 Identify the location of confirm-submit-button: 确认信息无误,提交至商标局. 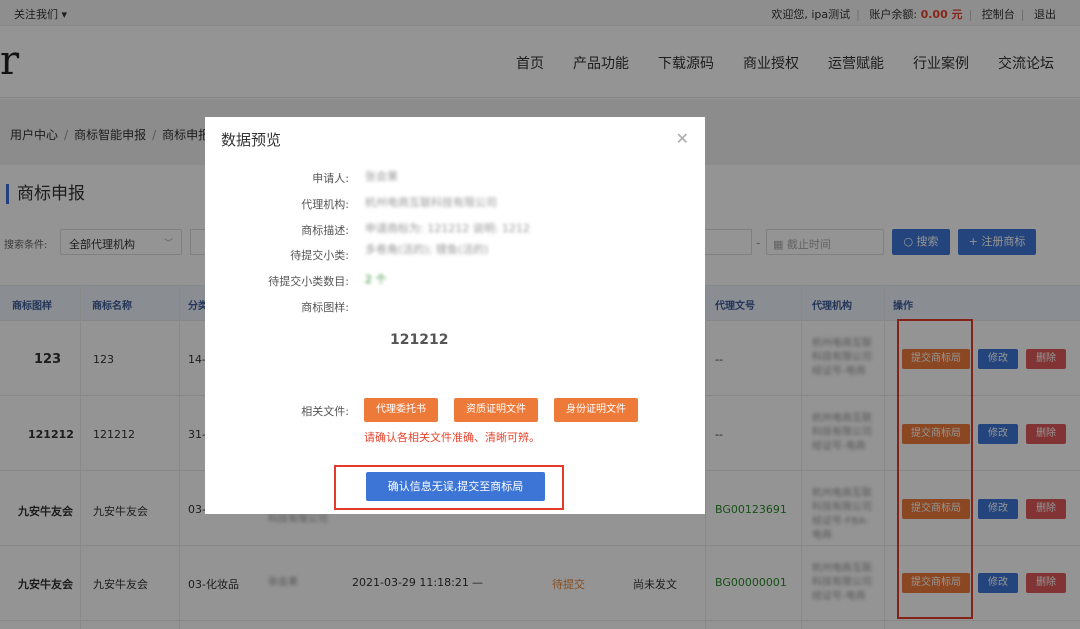
(455, 486).